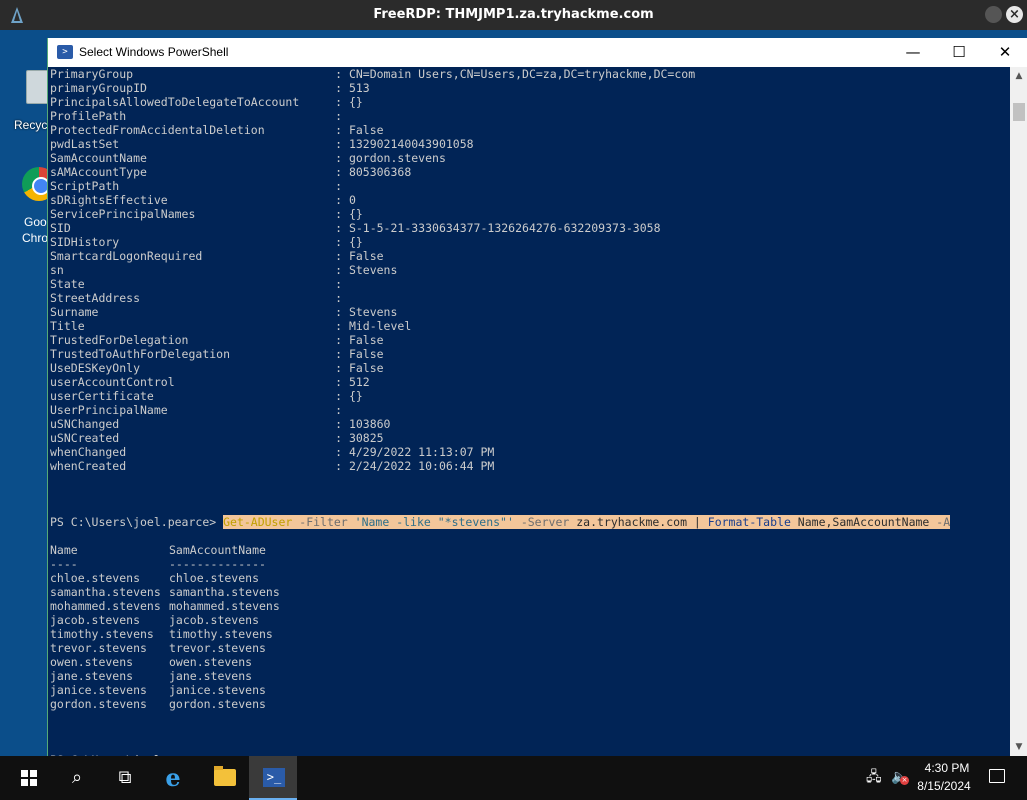 The width and height of the screenshot is (1027, 800). Describe the element at coordinates (631, 522) in the screenshot. I see `command-token: za.tryhackme.com` at that location.